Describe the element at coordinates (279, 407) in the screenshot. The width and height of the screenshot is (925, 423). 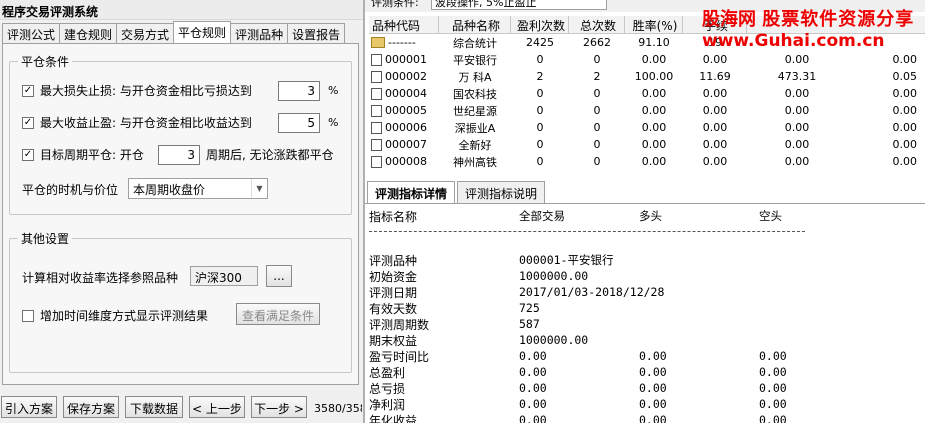
I see `next-step-button: 下一步 >` at that location.